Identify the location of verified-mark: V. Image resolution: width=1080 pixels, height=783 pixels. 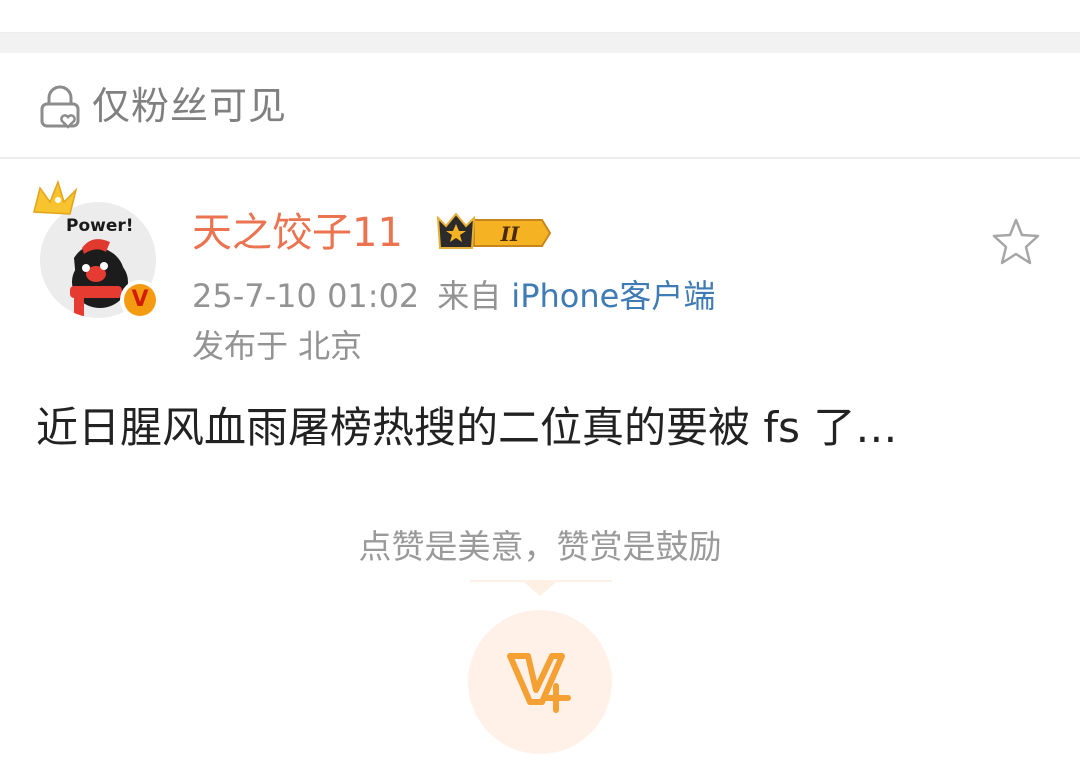
(140, 300).